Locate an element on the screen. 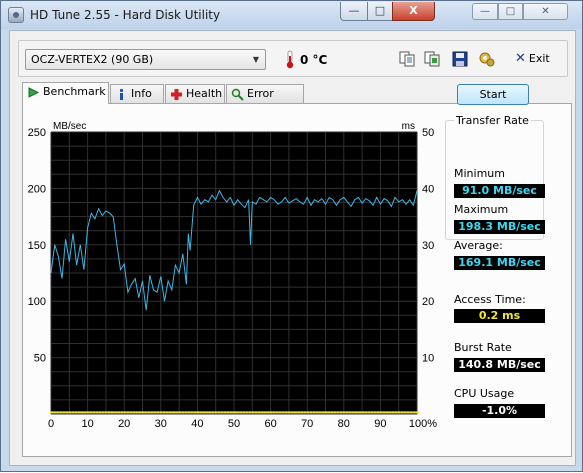 This screenshot has height=473, width=583. burst-rate-label: Burst Rate is located at coordinates (483, 347).